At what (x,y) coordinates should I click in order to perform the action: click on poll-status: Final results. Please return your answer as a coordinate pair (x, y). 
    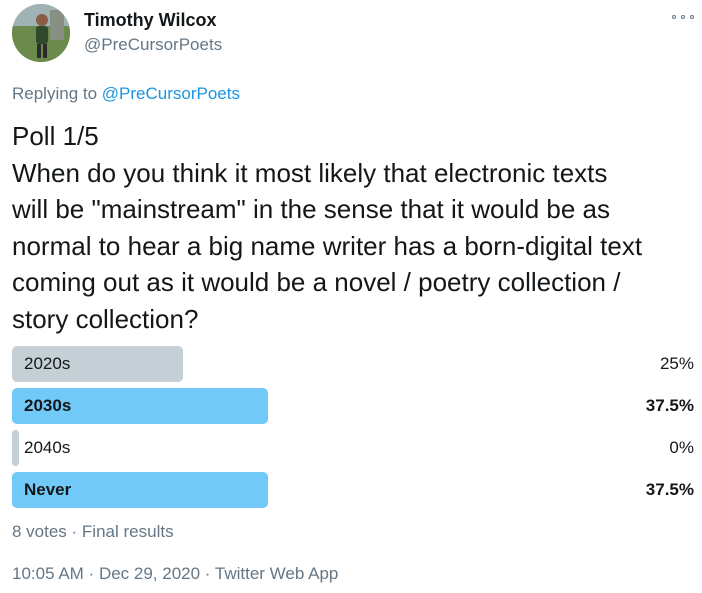
    Looking at the image, I should click on (127, 531).